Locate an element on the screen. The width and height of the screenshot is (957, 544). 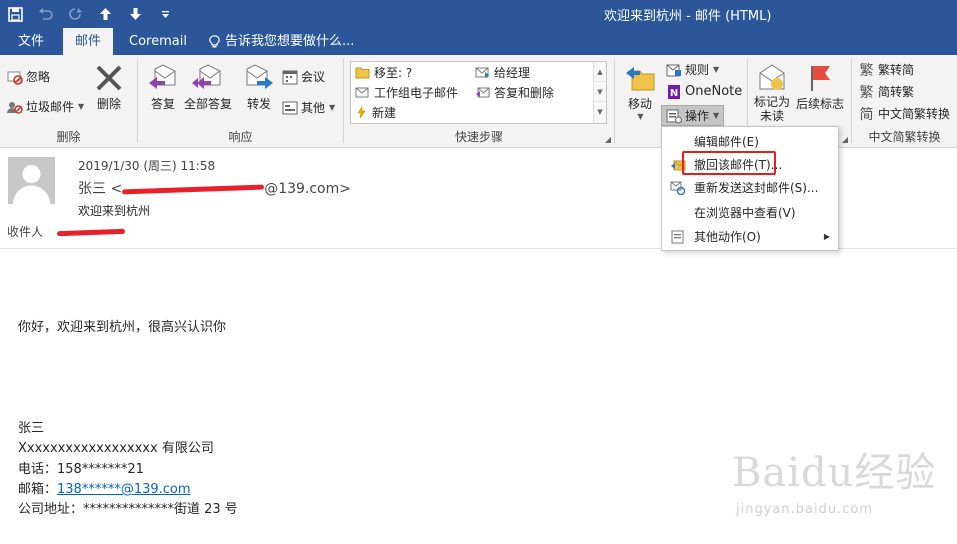
sender-domain: @139.com> is located at coordinates (307, 189).